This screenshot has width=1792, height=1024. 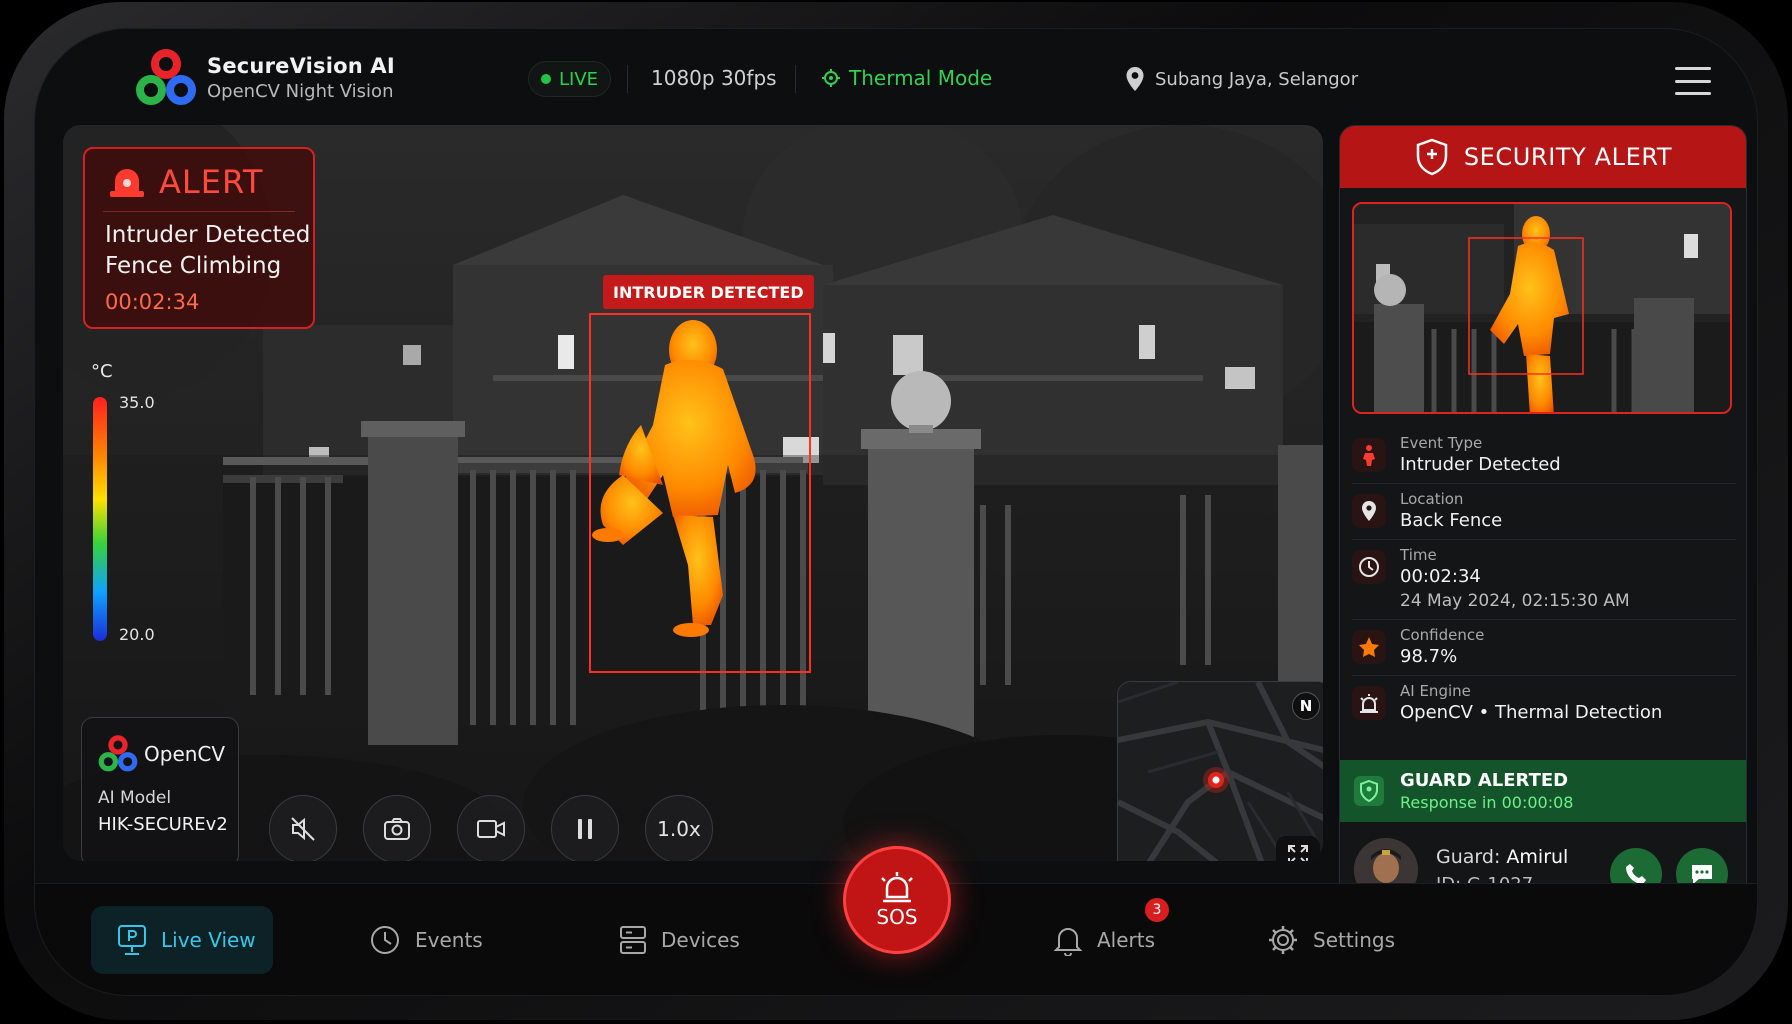 I want to click on ai-model-card: OpenCV AI Model HIK-SECUREv2, so click(x=160, y=789).